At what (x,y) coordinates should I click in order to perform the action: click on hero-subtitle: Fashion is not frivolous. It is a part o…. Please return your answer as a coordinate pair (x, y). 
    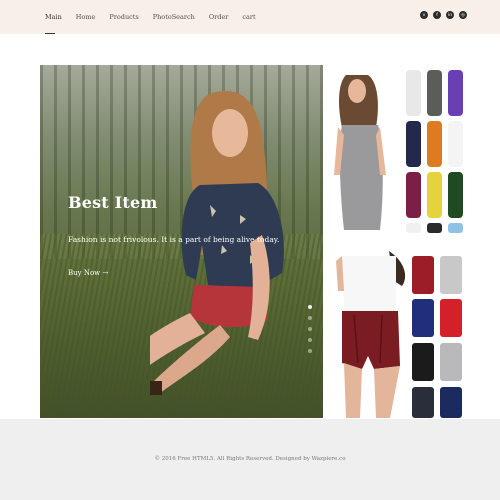
    Looking at the image, I should click on (174, 239).